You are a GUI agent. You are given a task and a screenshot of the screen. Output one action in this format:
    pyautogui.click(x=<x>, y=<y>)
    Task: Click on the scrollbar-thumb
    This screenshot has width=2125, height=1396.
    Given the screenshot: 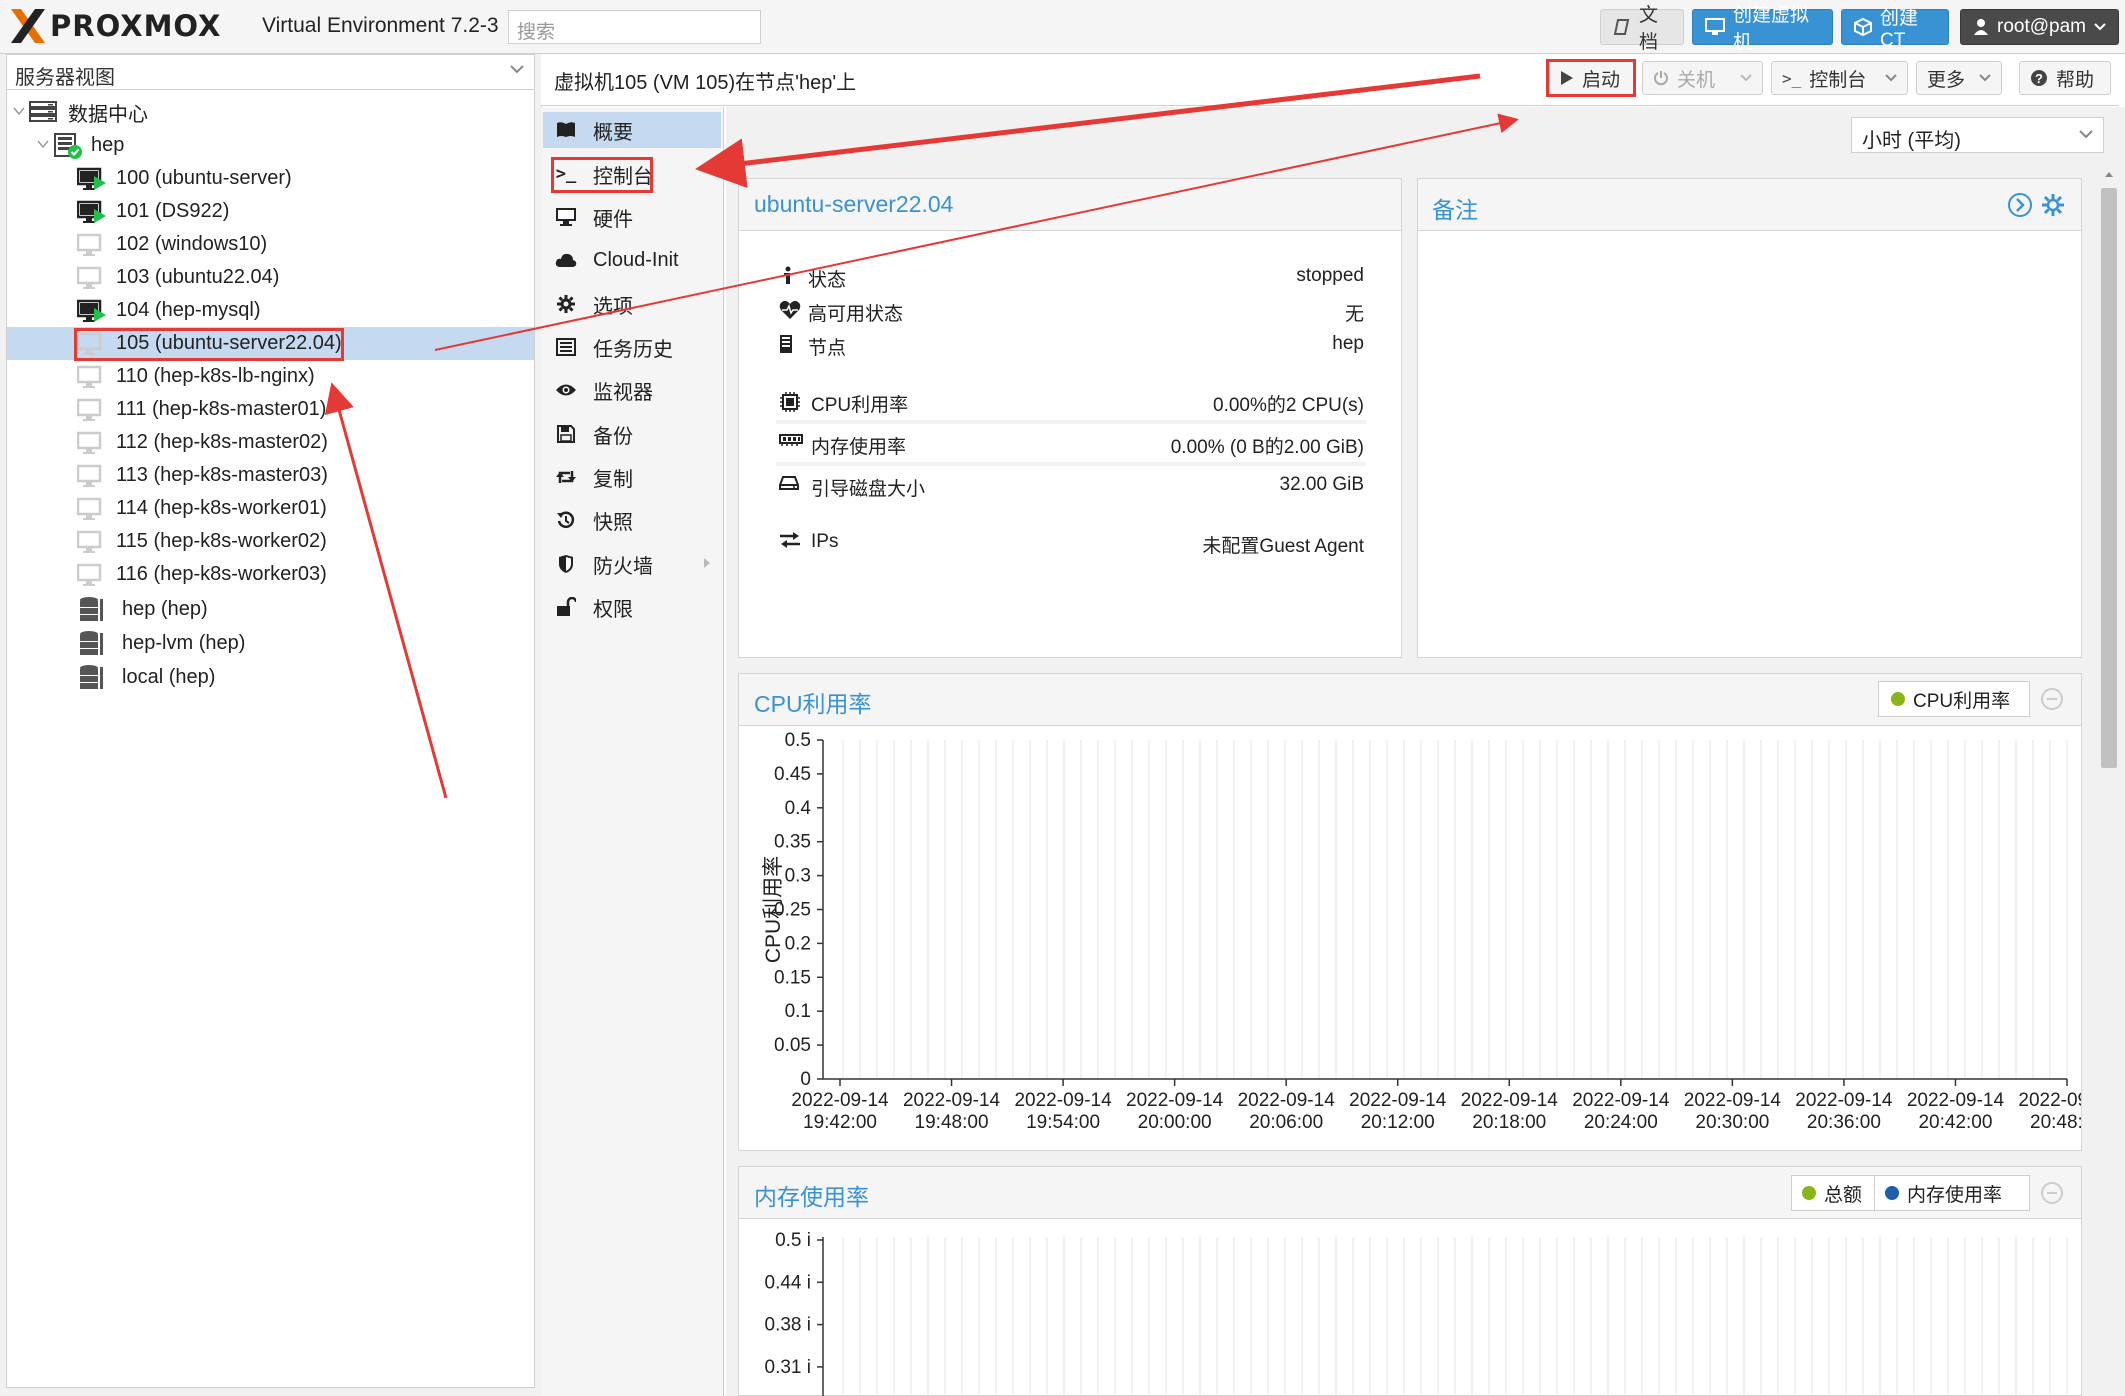 What is the action you would take?
    pyautogui.click(x=2109, y=478)
    